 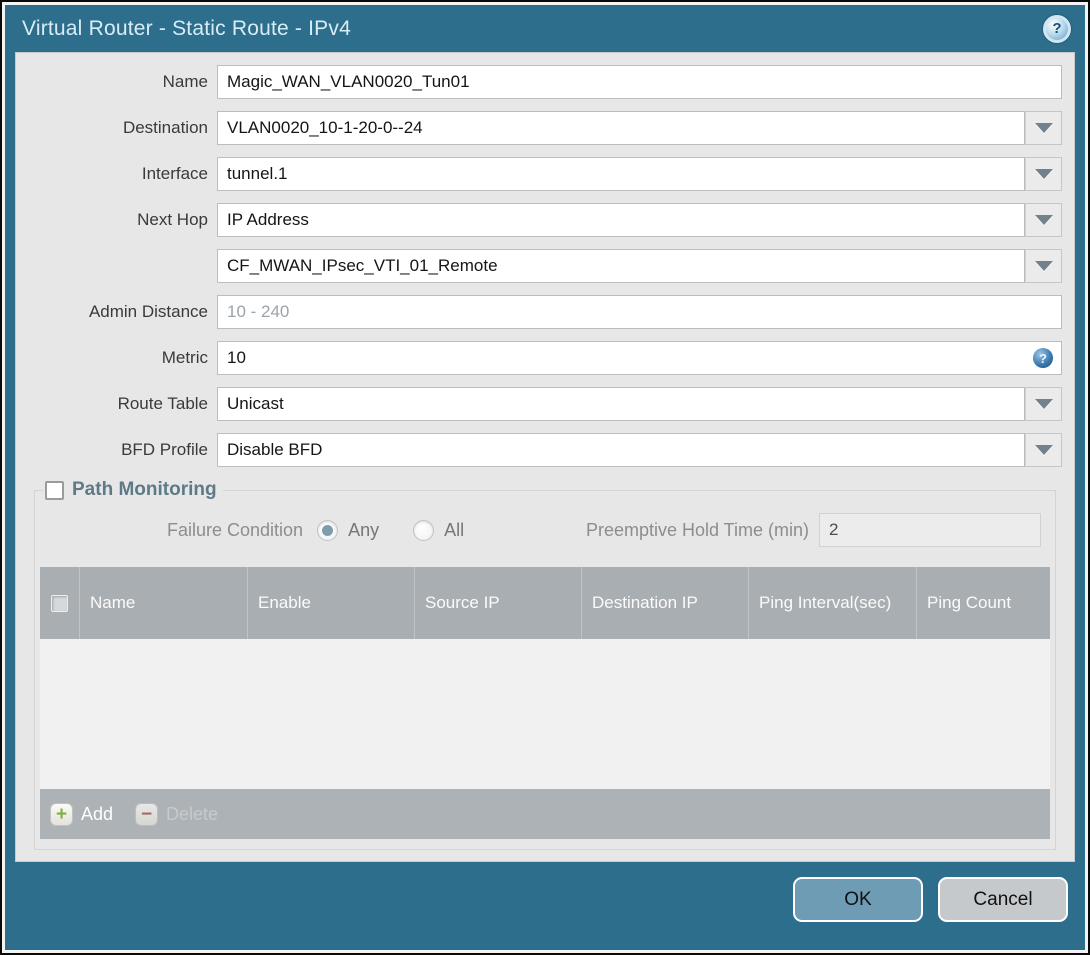 I want to click on name-row: Name, so click(x=539, y=82).